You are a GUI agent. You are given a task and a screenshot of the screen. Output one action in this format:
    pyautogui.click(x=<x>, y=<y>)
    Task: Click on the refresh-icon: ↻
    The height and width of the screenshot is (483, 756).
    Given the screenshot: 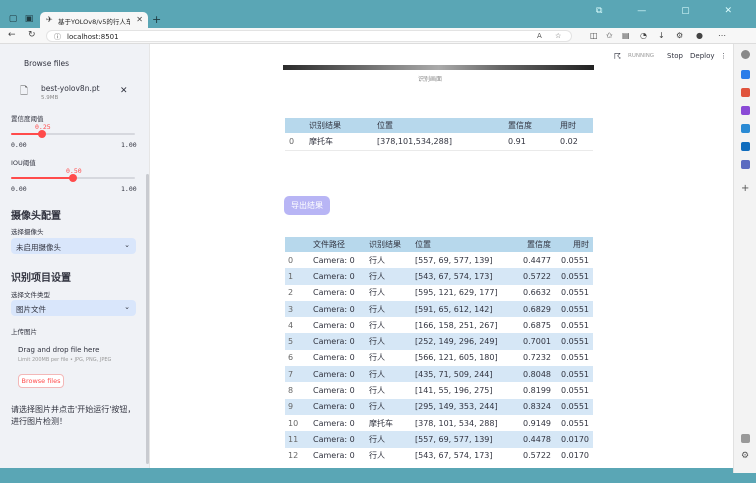 What is the action you would take?
    pyautogui.click(x=32, y=35)
    